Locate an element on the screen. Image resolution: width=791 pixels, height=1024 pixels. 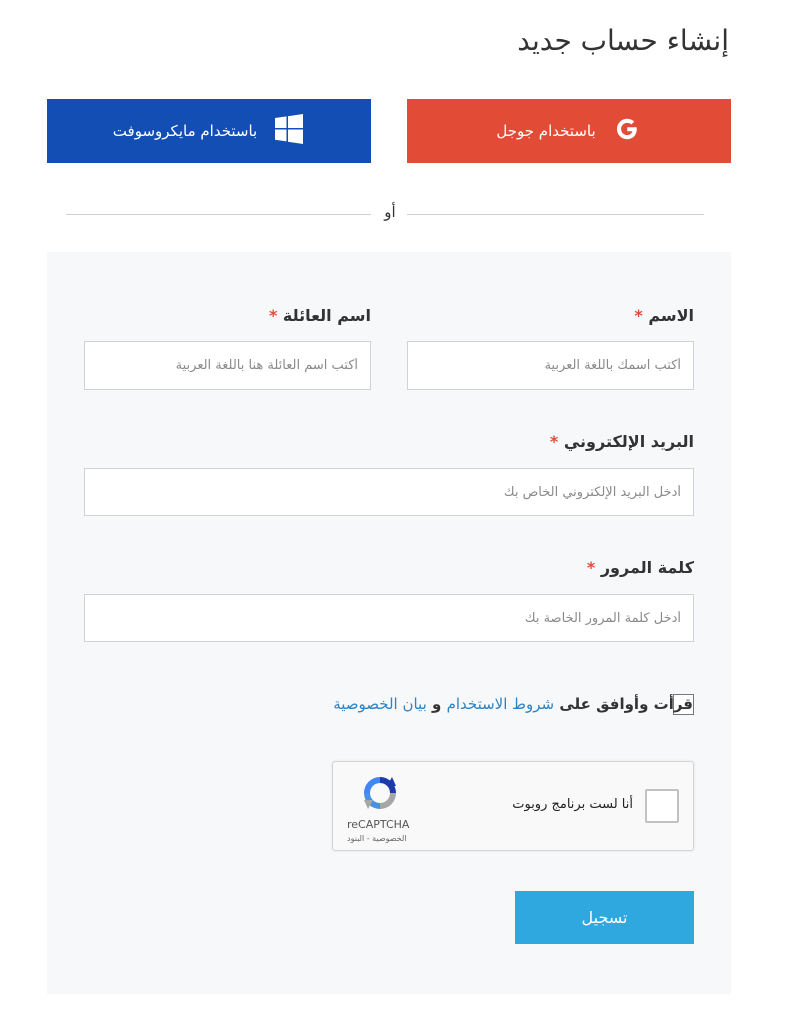
email-label: البريد الإلكتروني * is located at coordinates (622, 441).